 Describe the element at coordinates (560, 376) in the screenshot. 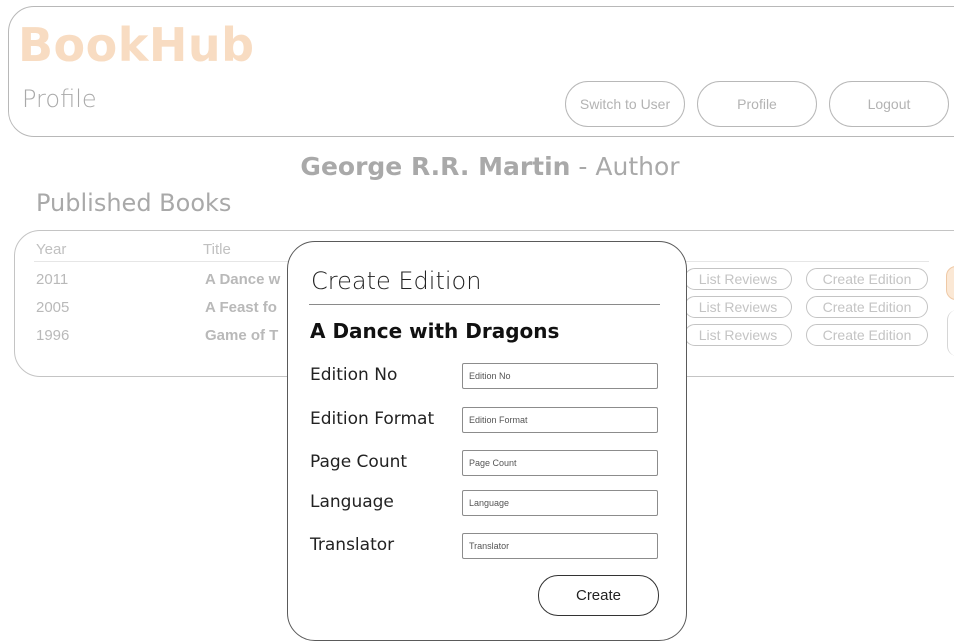

I see `edition-no-input` at that location.